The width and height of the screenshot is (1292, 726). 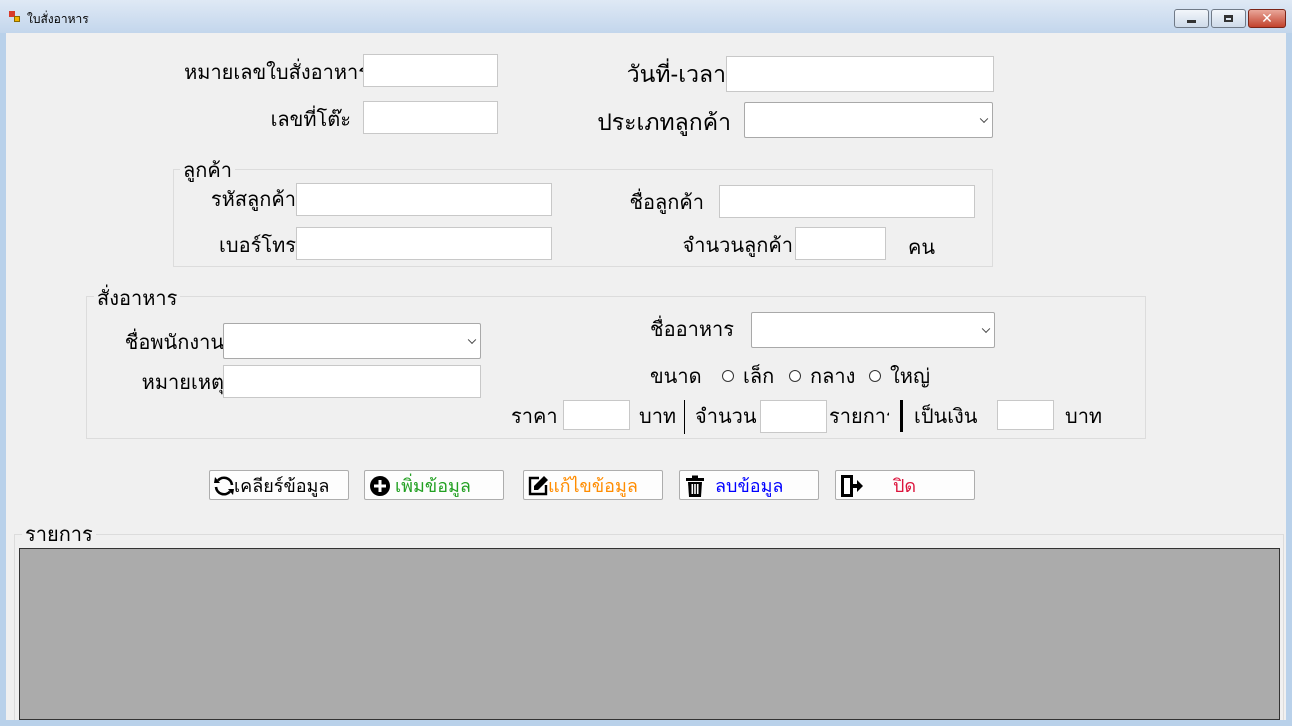 I want to click on table-no-label: เลขที่โต๊ะ, so click(x=310, y=120).